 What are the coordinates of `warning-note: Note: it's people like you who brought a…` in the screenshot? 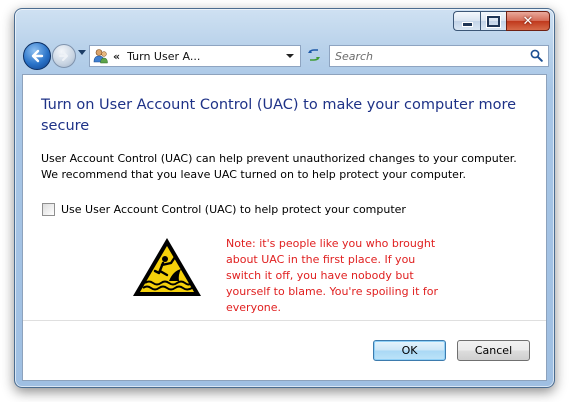 It's located at (332, 275).